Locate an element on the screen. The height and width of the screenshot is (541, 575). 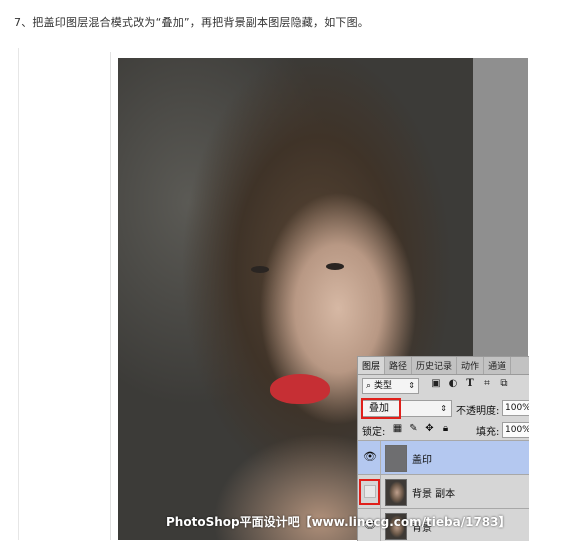
lock-position-icon: ✥ is located at coordinates (429, 428).